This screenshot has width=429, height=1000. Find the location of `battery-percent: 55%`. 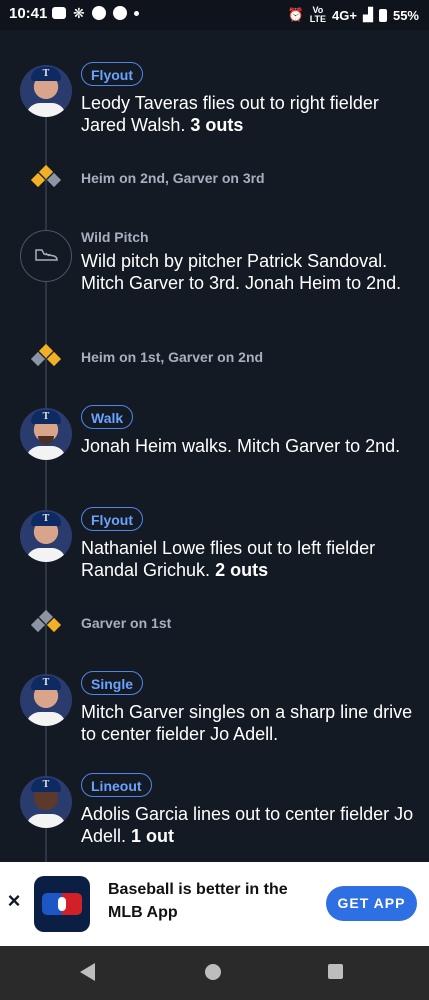

battery-percent: 55% is located at coordinates (405, 15).